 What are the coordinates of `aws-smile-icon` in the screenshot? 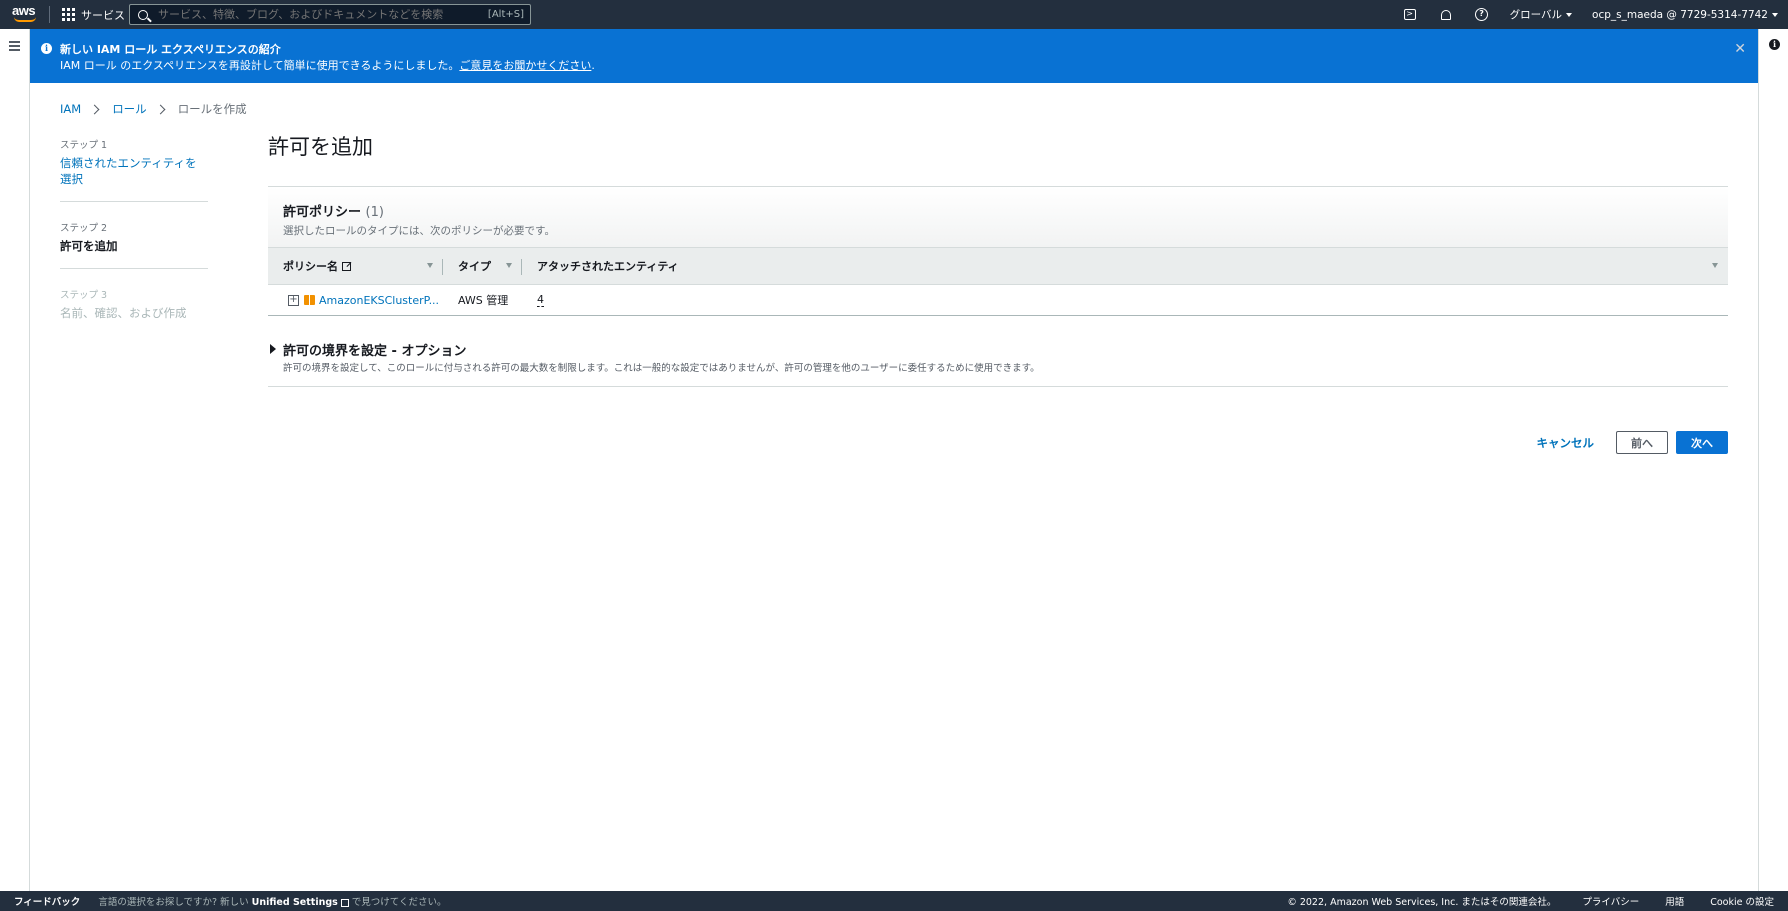 It's located at (25, 19).